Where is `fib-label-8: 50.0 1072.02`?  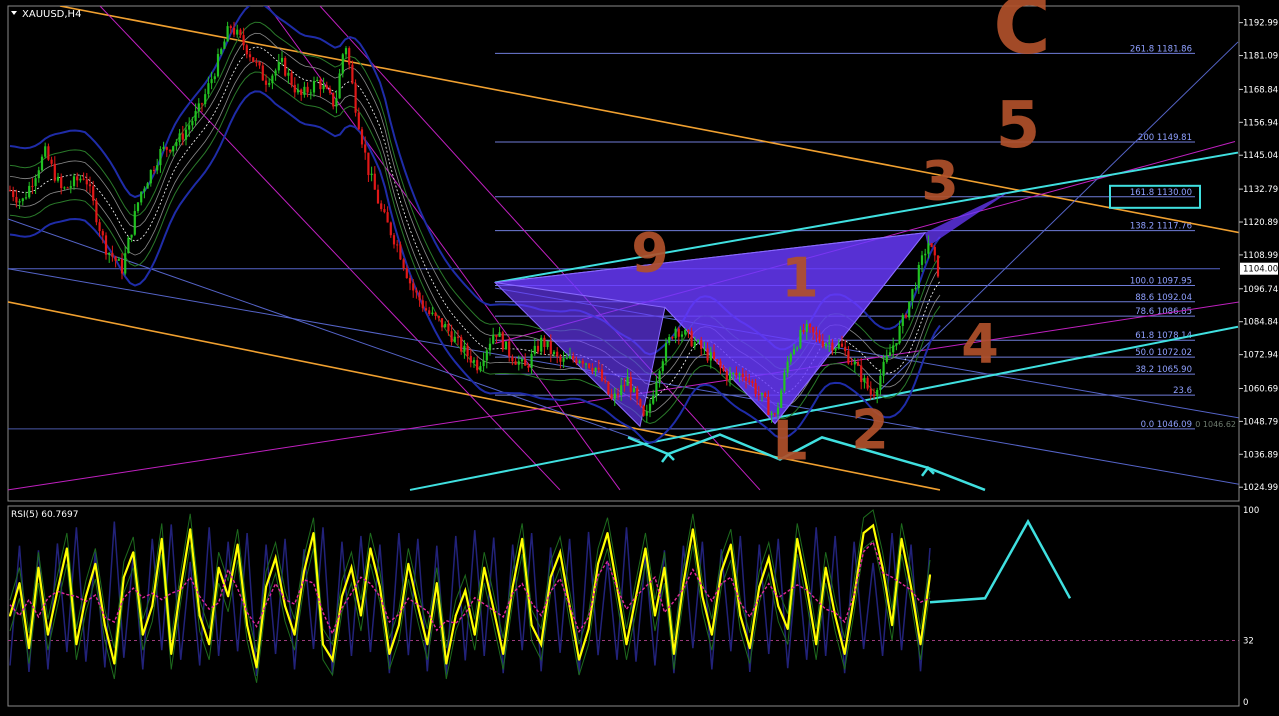 fib-label-8: 50.0 1072.02 is located at coordinates (1163, 353).